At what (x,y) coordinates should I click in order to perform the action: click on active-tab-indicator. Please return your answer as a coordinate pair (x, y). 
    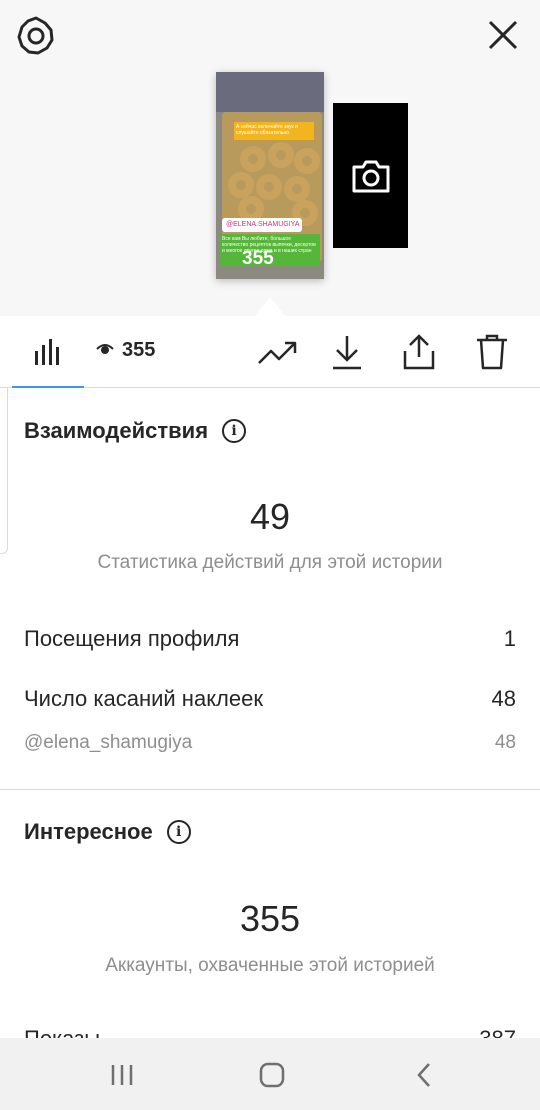
    Looking at the image, I should click on (48, 387).